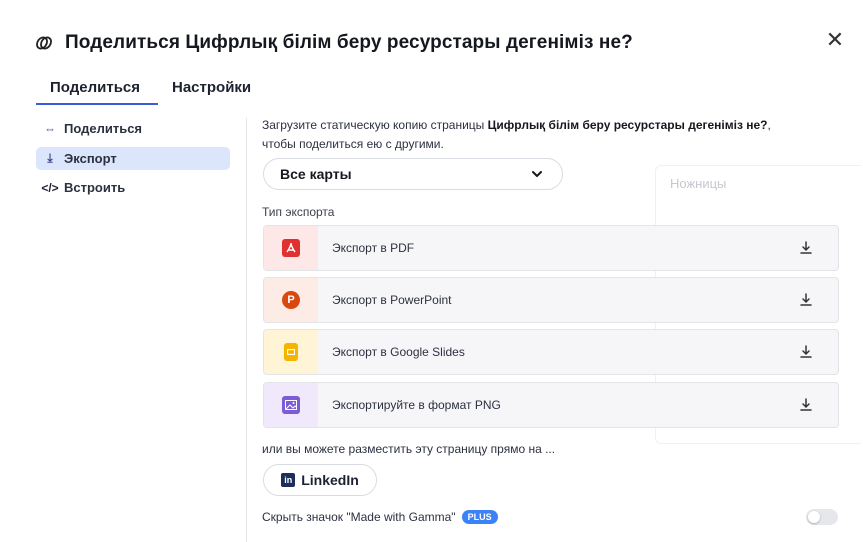  Describe the element at coordinates (551, 248) in the screenshot. I see `export-pdf-button: Экспорт в PDF` at that location.